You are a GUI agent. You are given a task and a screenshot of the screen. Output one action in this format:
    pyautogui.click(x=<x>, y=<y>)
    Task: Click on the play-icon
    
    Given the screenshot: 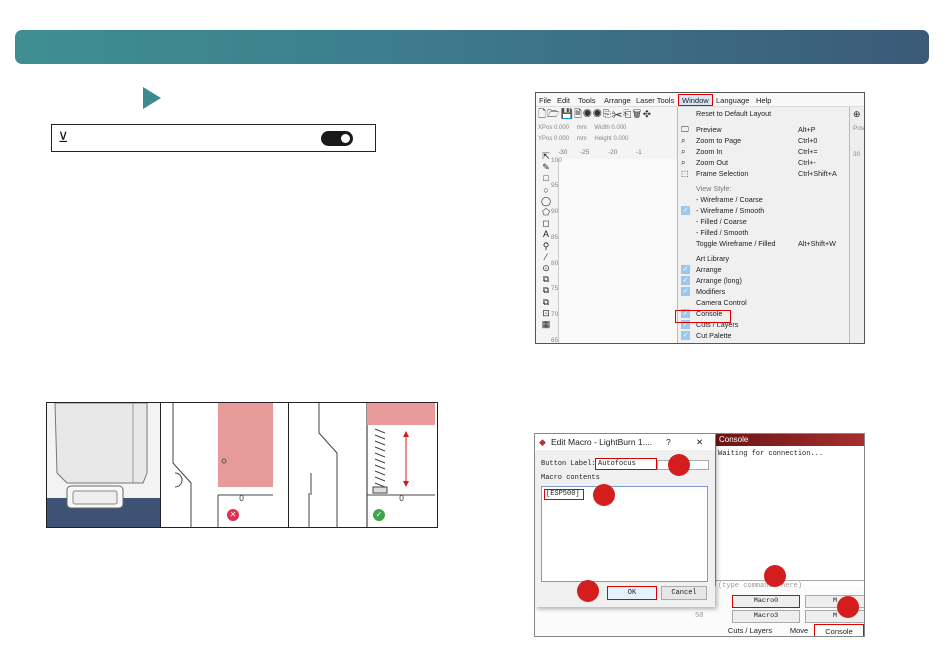 What is the action you would take?
    pyautogui.click(x=152, y=98)
    